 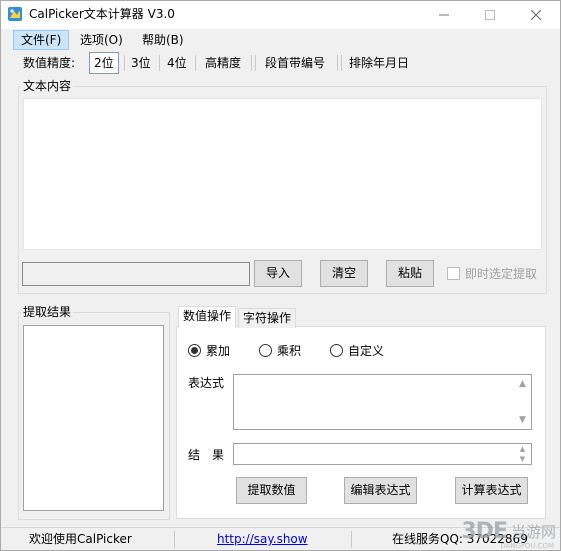 What do you see at coordinates (382, 402) in the screenshot?
I see `expression-input: ▲ ▼` at bounding box center [382, 402].